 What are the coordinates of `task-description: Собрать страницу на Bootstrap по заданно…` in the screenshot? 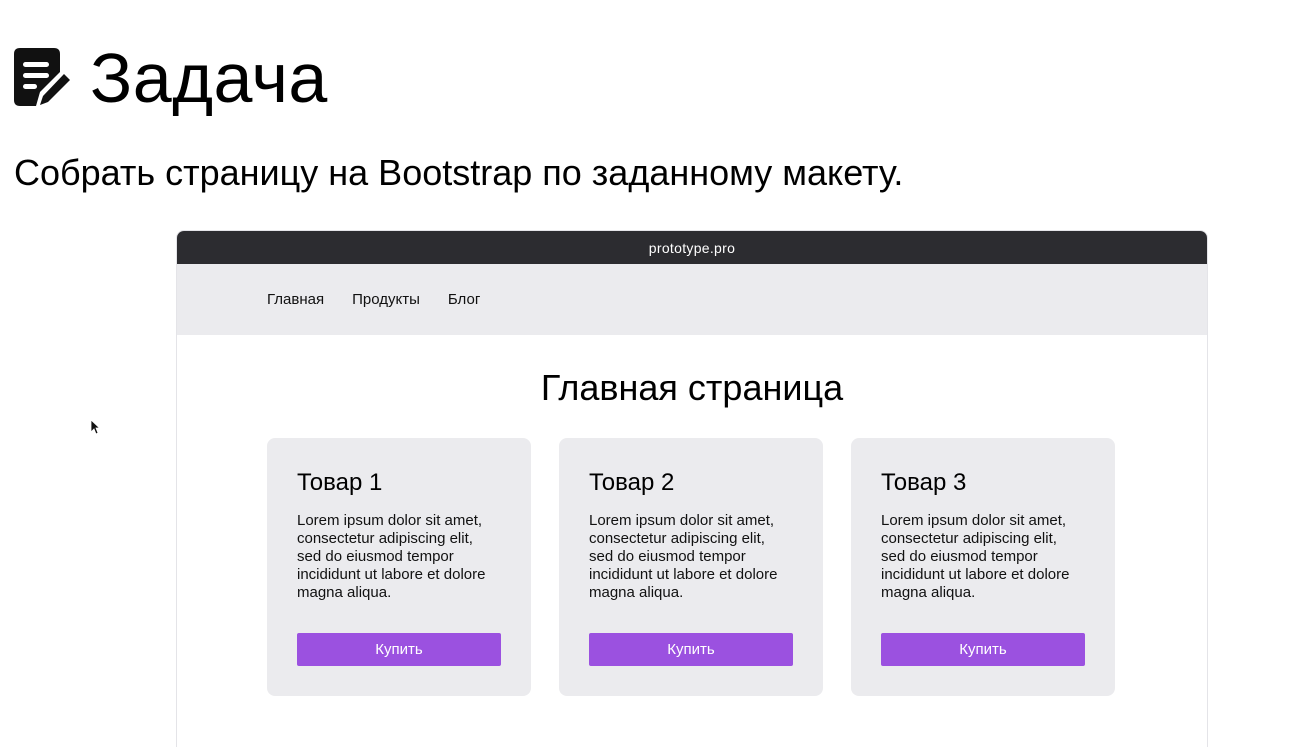 It's located at (459, 172).